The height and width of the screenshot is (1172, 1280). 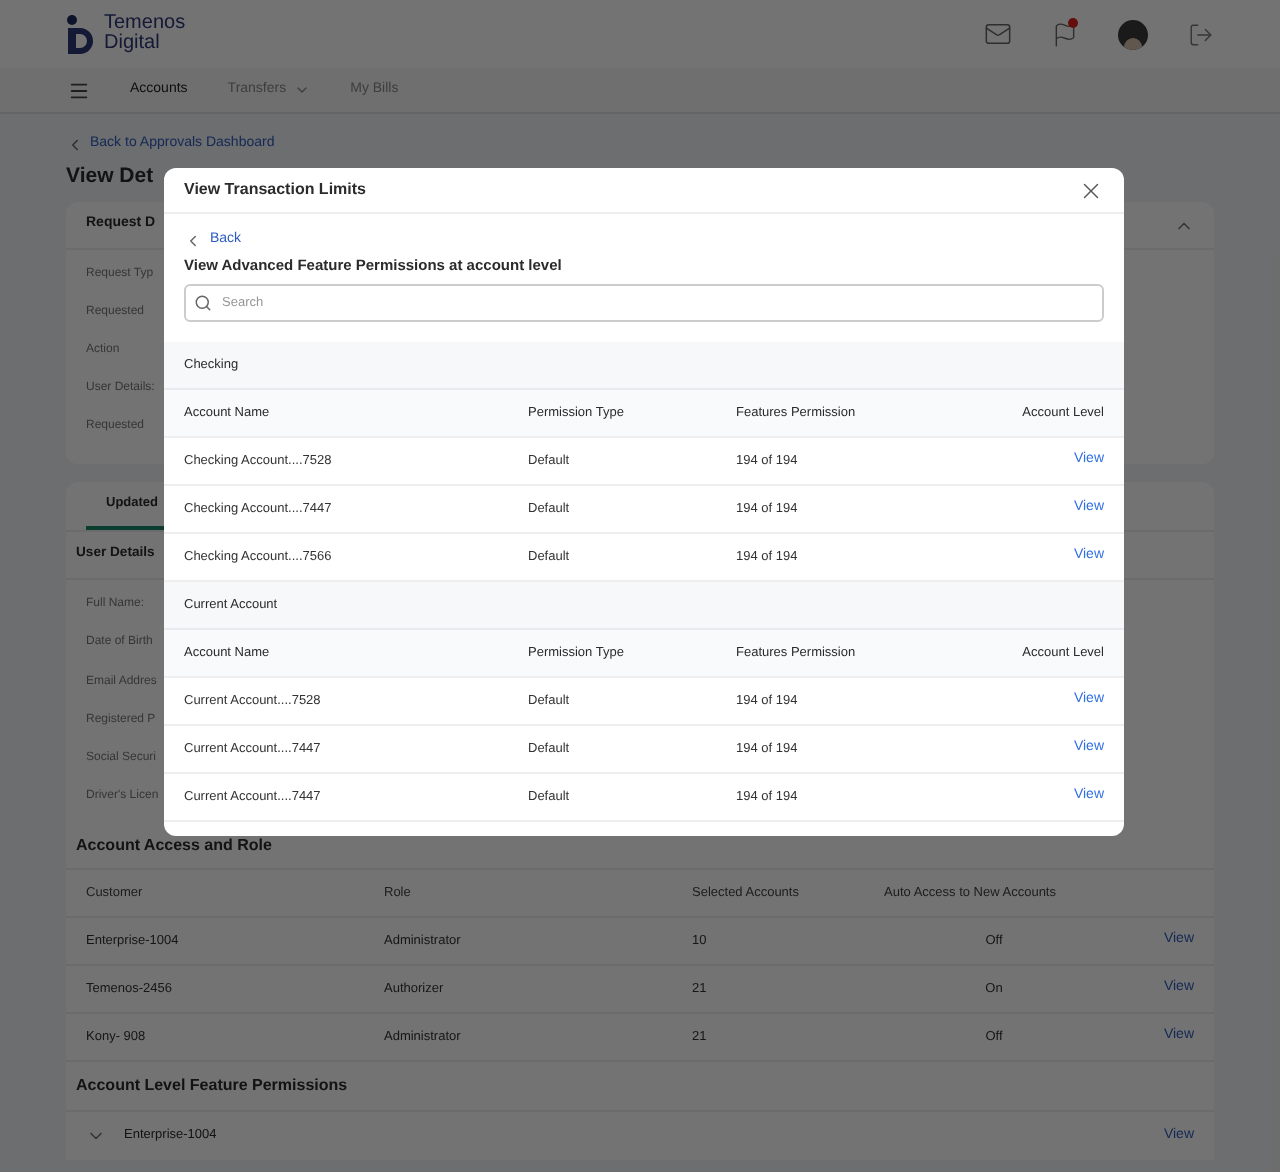 I want to click on section-title: Account Access and Role, so click(x=174, y=845).